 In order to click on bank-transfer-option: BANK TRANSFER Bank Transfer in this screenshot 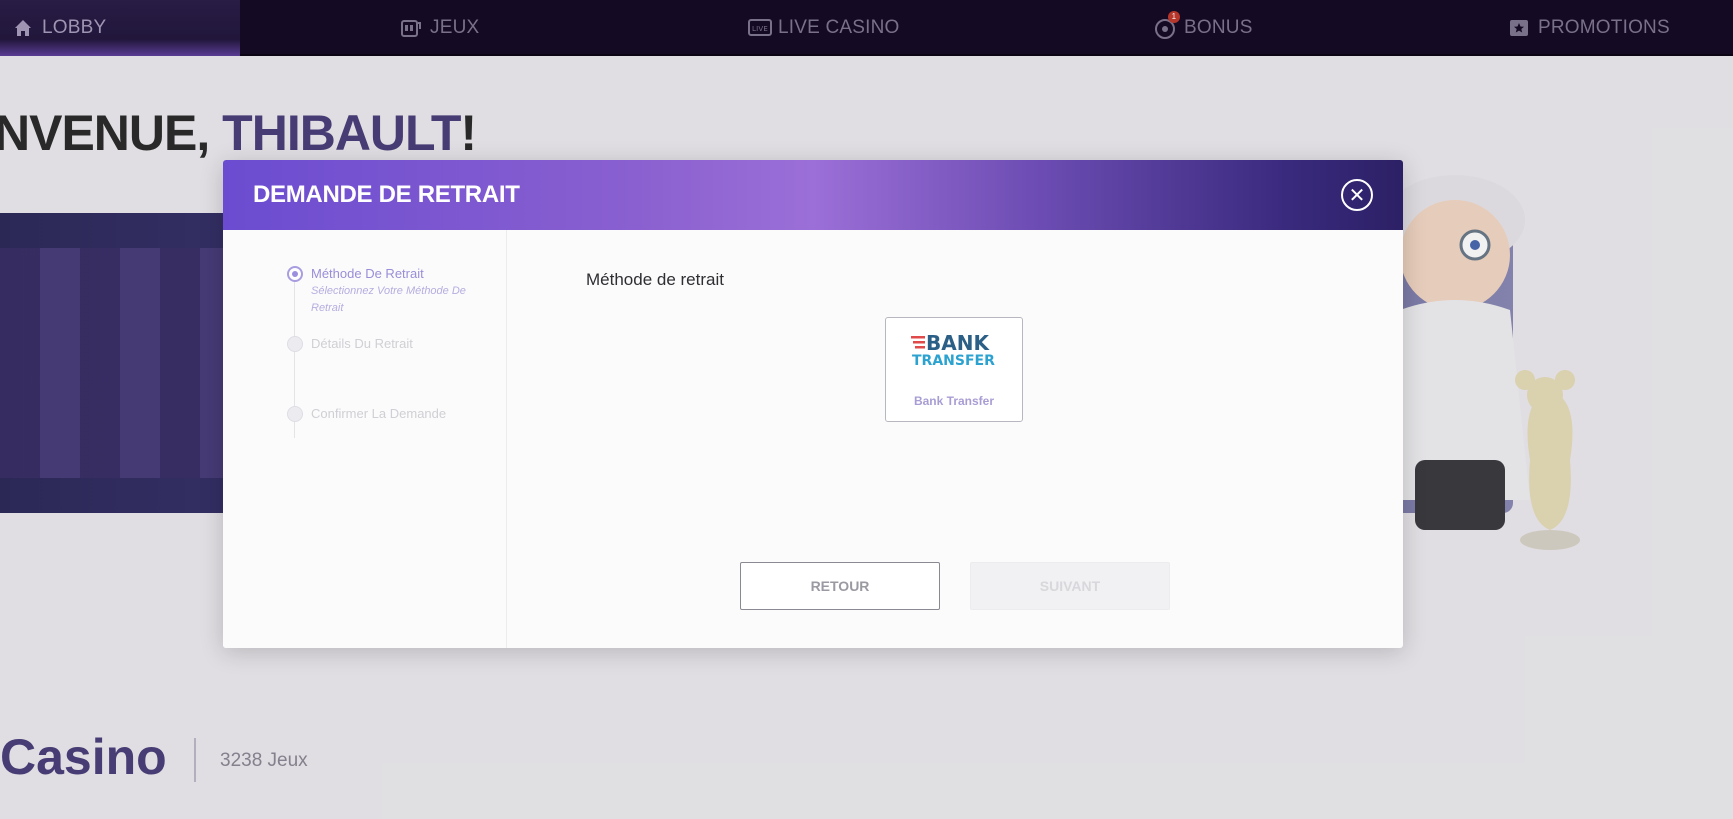, I will do `click(954, 369)`.